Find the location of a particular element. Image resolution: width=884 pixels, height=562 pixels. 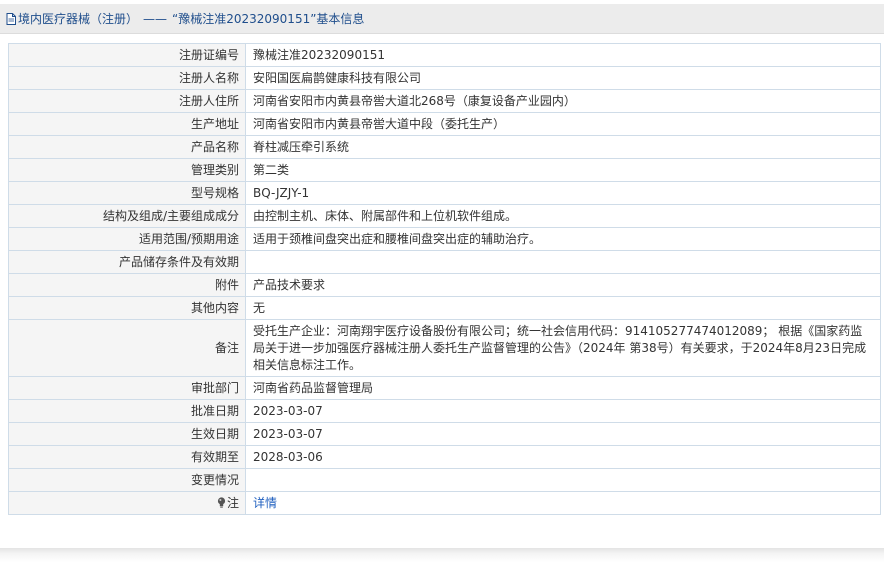

table-row: 注 详情 is located at coordinates (444, 503).